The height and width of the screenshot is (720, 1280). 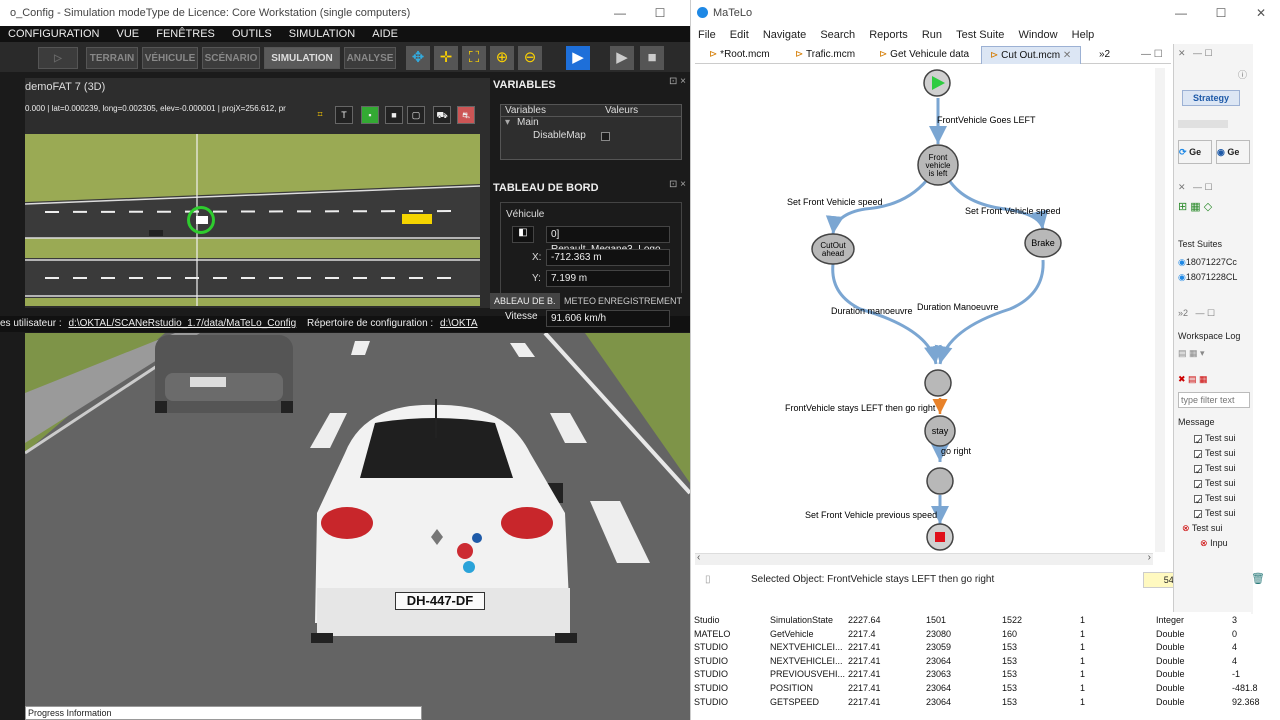 What do you see at coordinates (1242, 74) in the screenshot?
I see `help-icon: ⓘ` at bounding box center [1242, 74].